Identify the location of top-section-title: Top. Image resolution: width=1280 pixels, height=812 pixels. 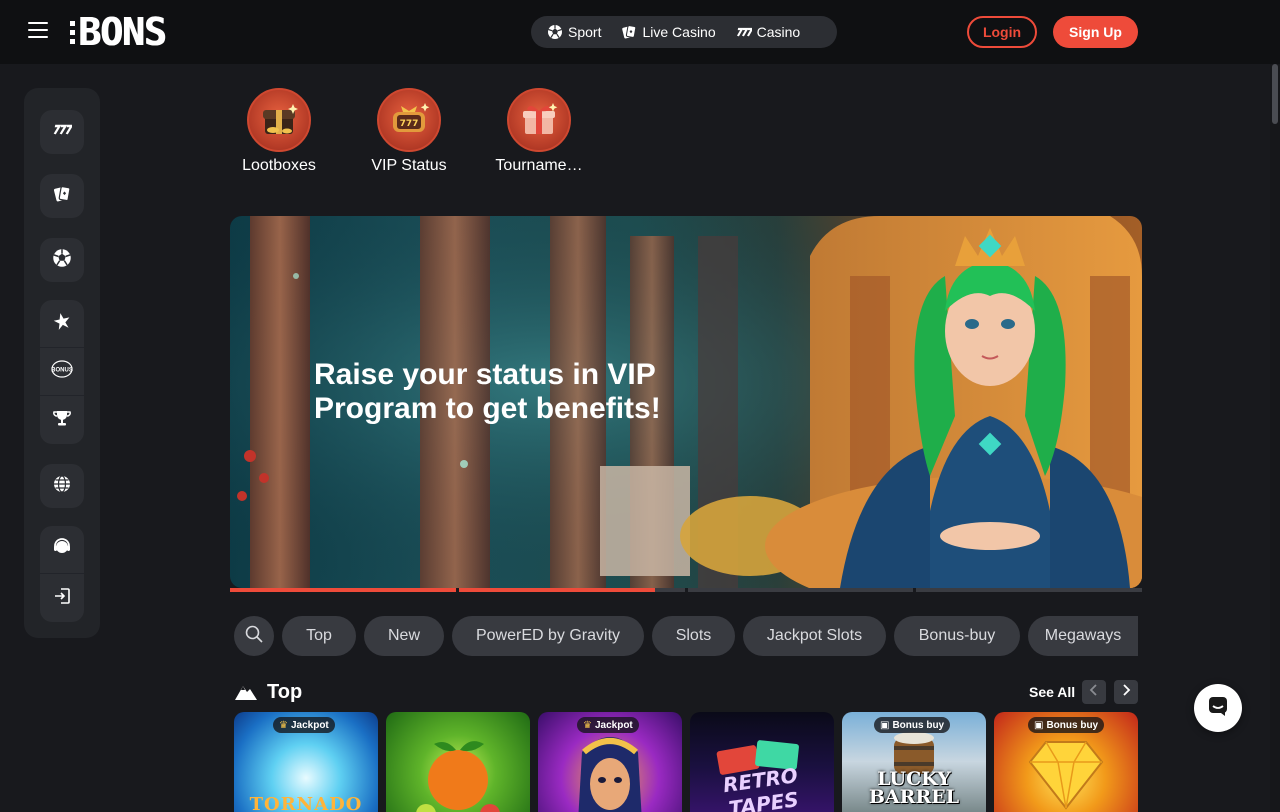
(268, 692).